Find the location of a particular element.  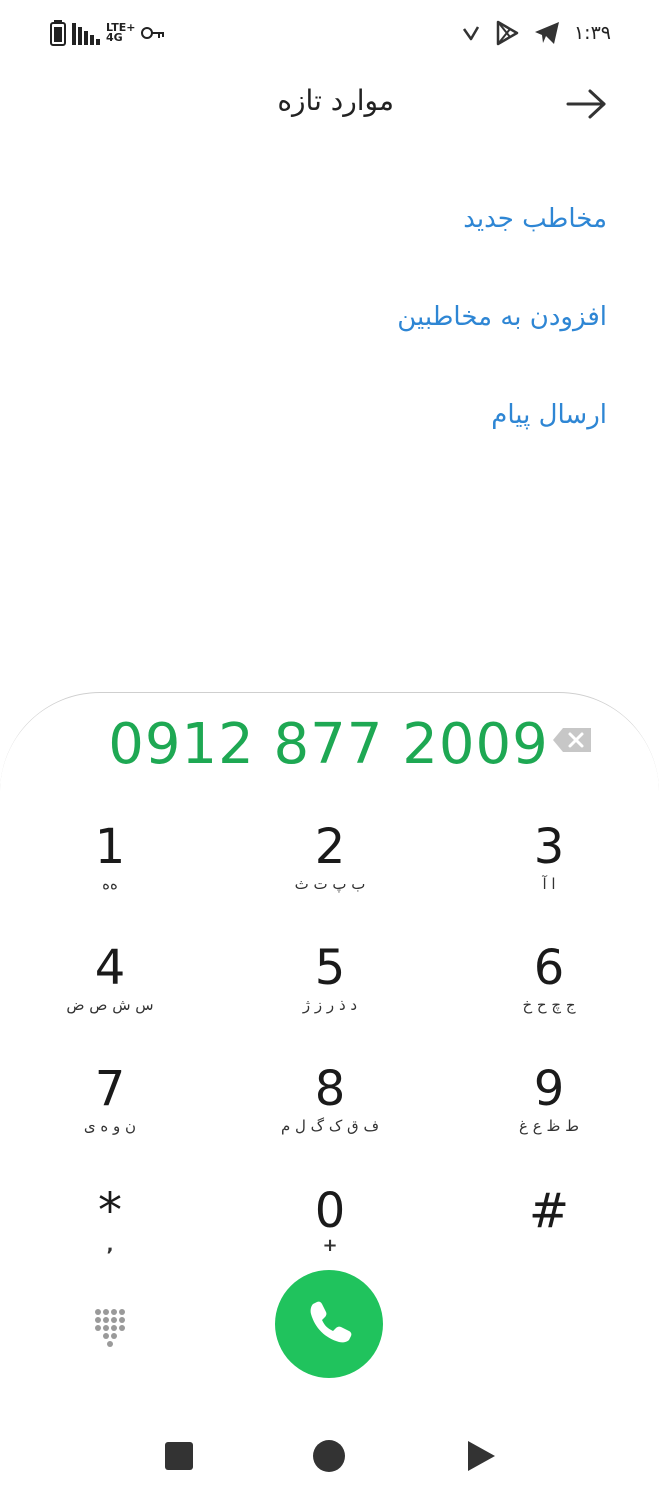

send-message-link: ارسال پیام is located at coordinates (549, 415).